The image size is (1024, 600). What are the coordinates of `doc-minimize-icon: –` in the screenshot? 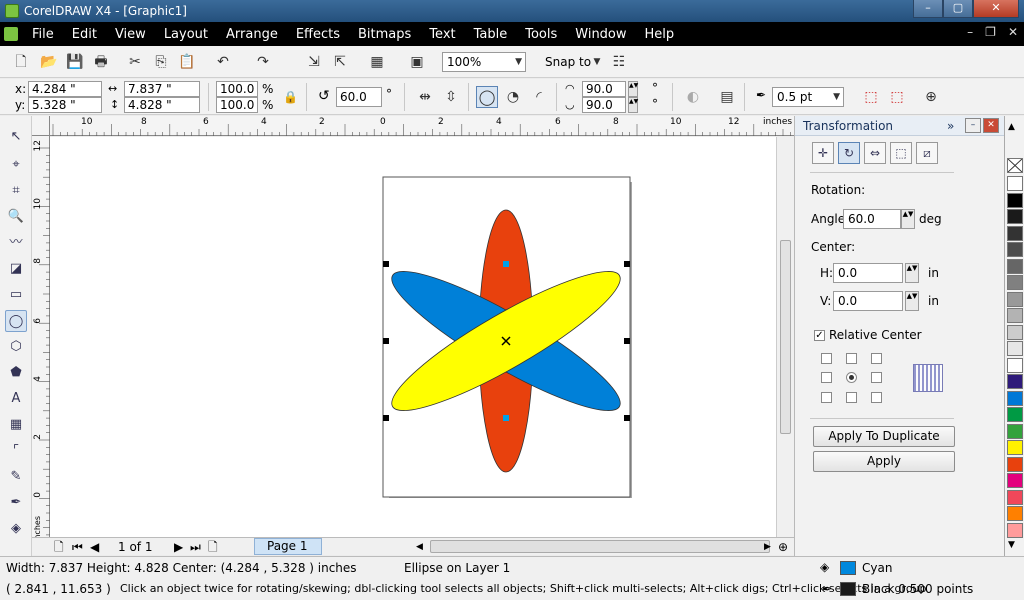 It's located at (970, 32).